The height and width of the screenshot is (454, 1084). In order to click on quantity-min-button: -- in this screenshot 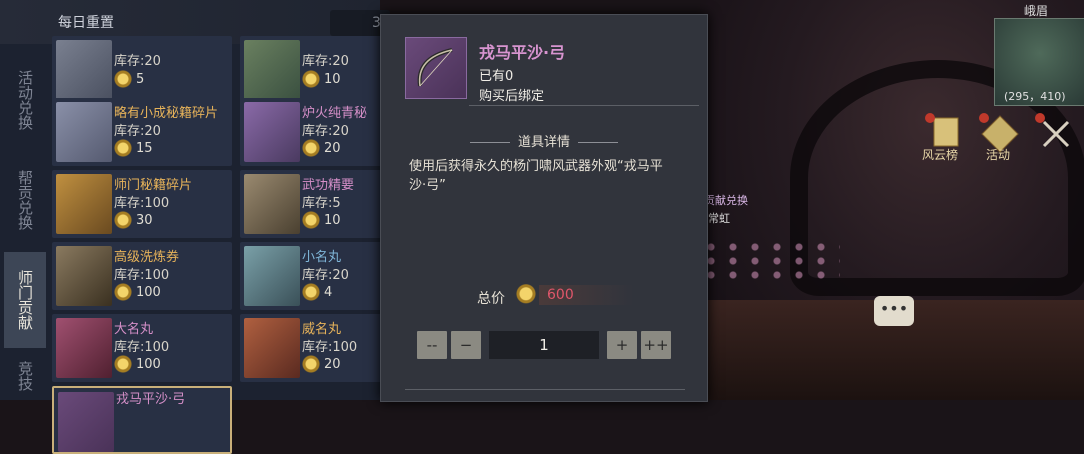, I will do `click(432, 345)`.